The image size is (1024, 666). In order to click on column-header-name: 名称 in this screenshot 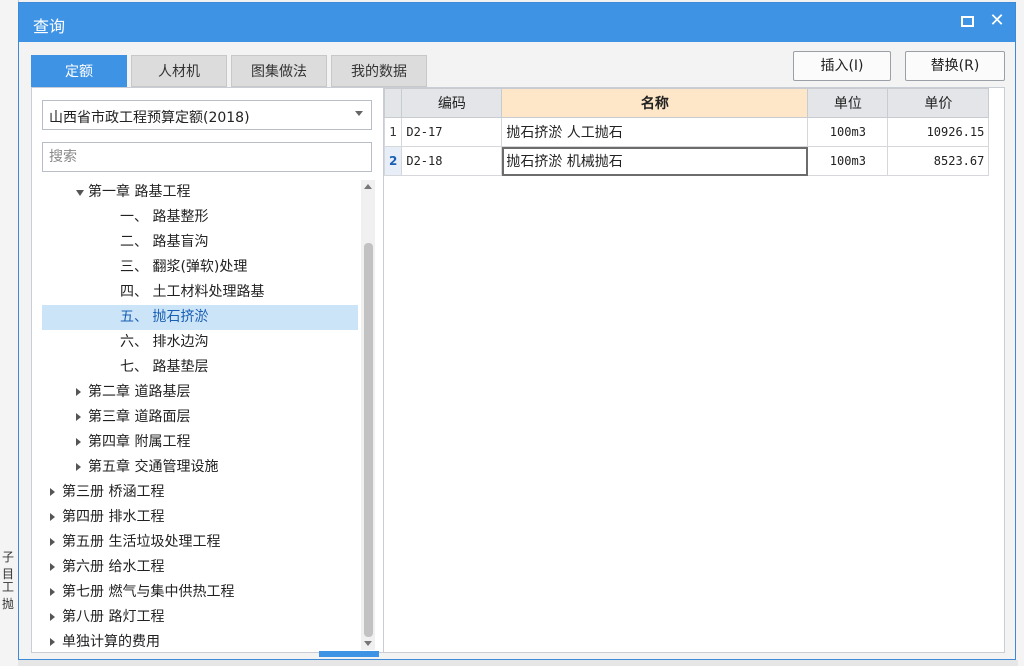, I will do `click(655, 103)`.